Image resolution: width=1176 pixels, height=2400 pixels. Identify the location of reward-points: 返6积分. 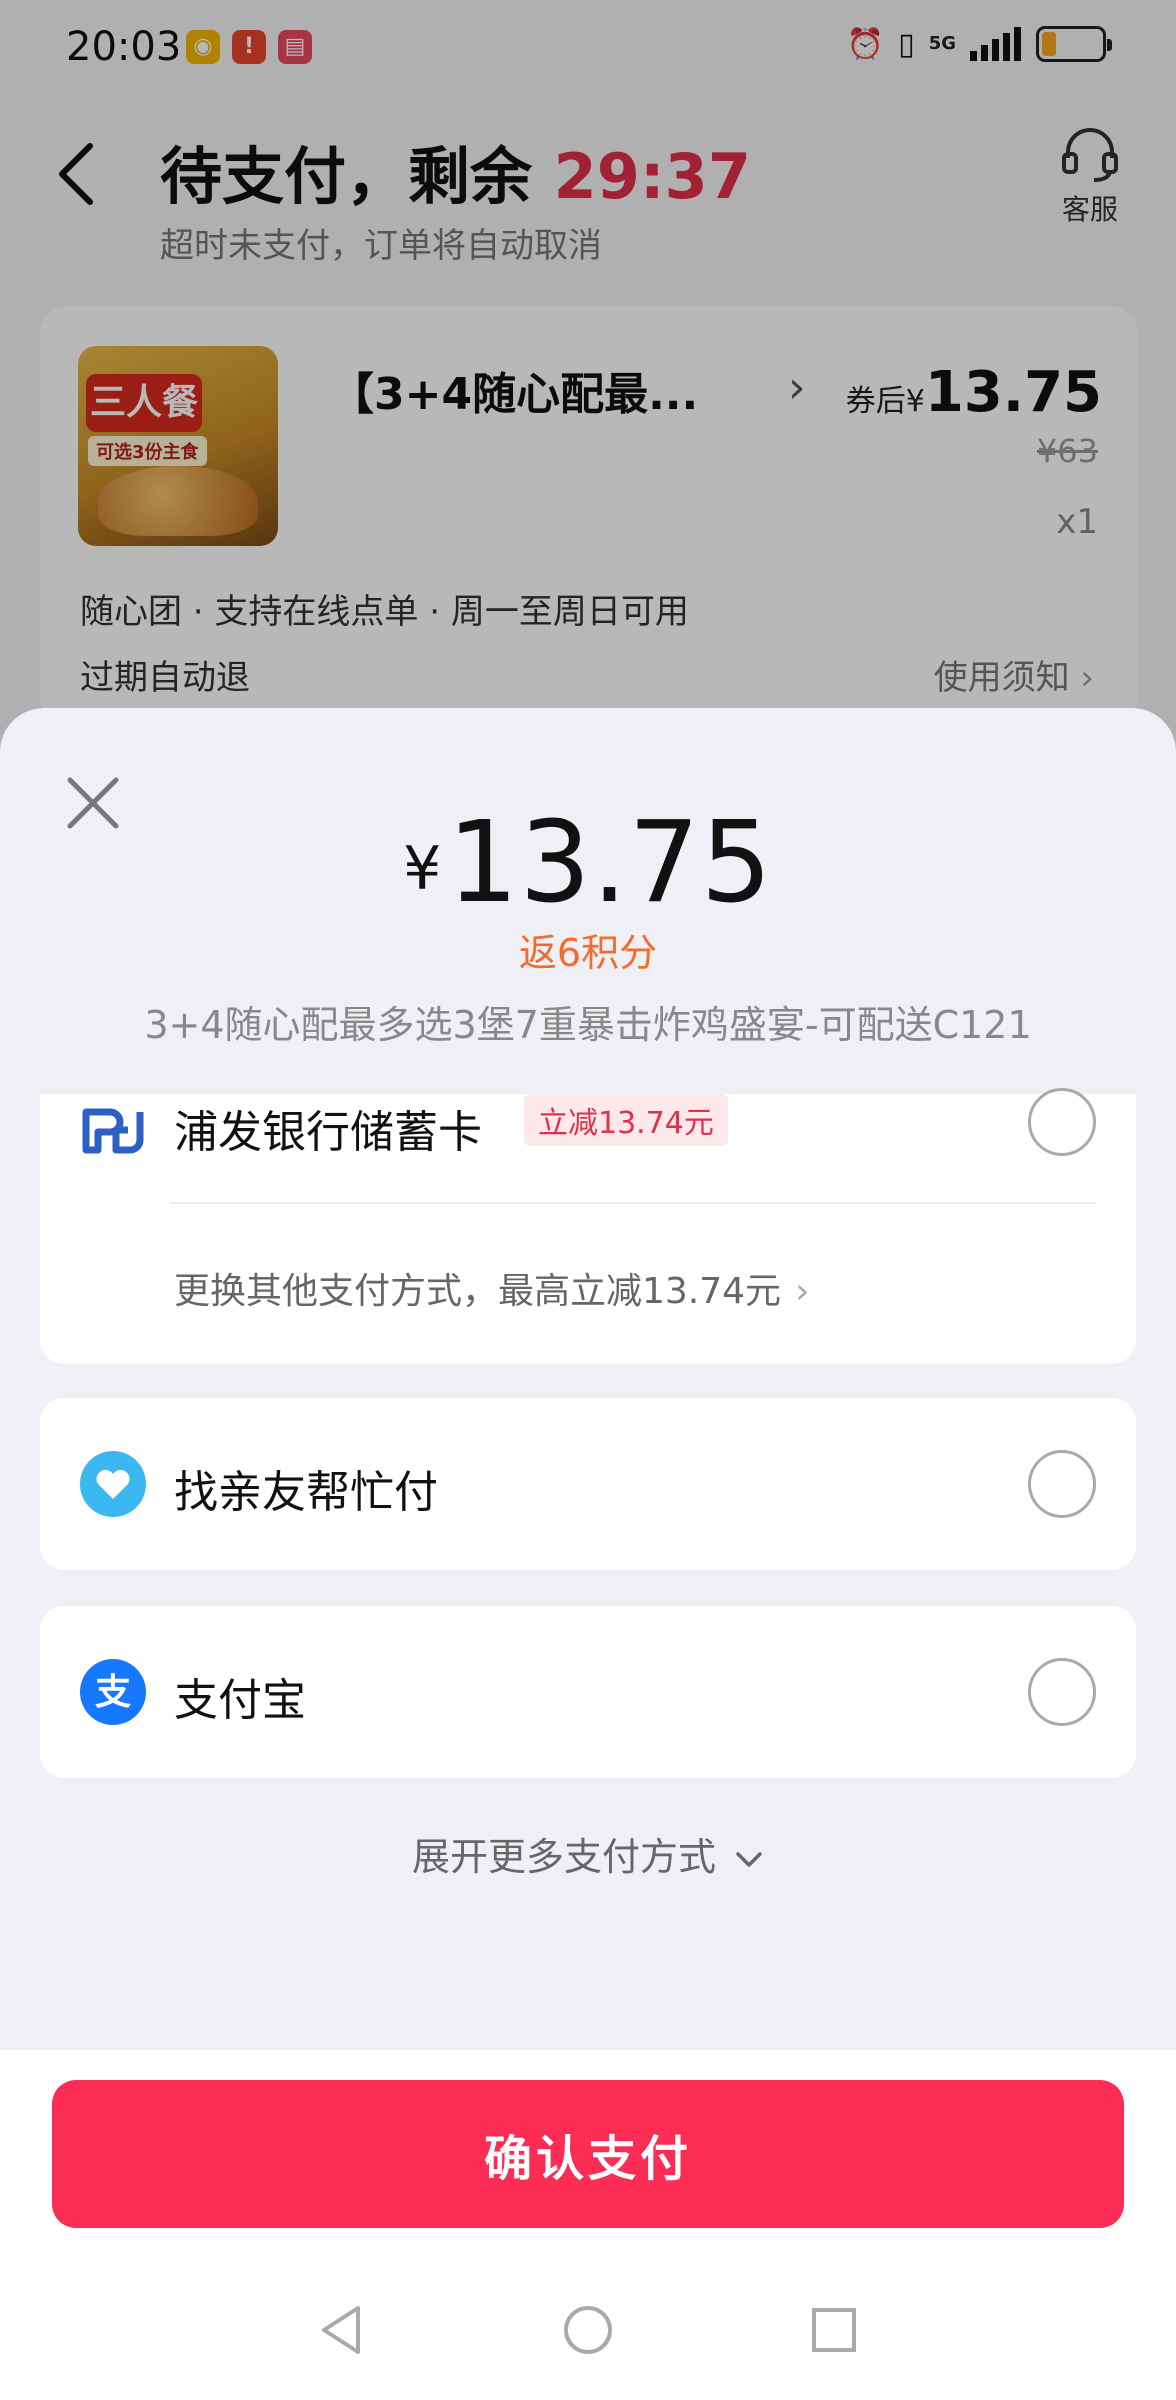
(588, 953).